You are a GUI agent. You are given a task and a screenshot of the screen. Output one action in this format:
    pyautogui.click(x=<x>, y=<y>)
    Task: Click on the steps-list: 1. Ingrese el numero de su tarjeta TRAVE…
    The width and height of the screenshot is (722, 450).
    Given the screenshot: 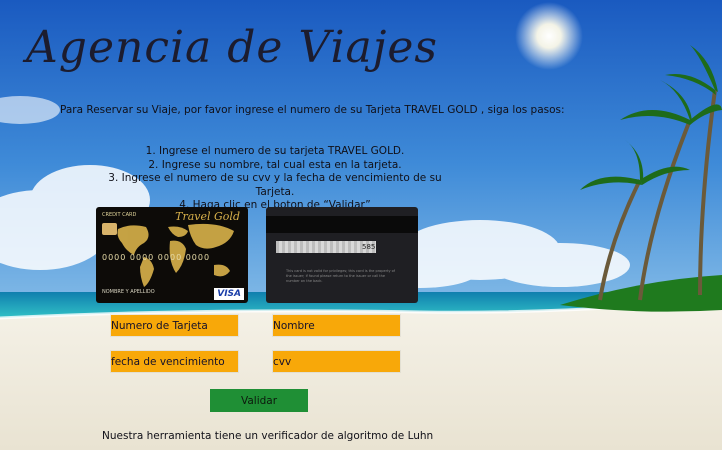 What is the action you would take?
    pyautogui.click(x=275, y=179)
    